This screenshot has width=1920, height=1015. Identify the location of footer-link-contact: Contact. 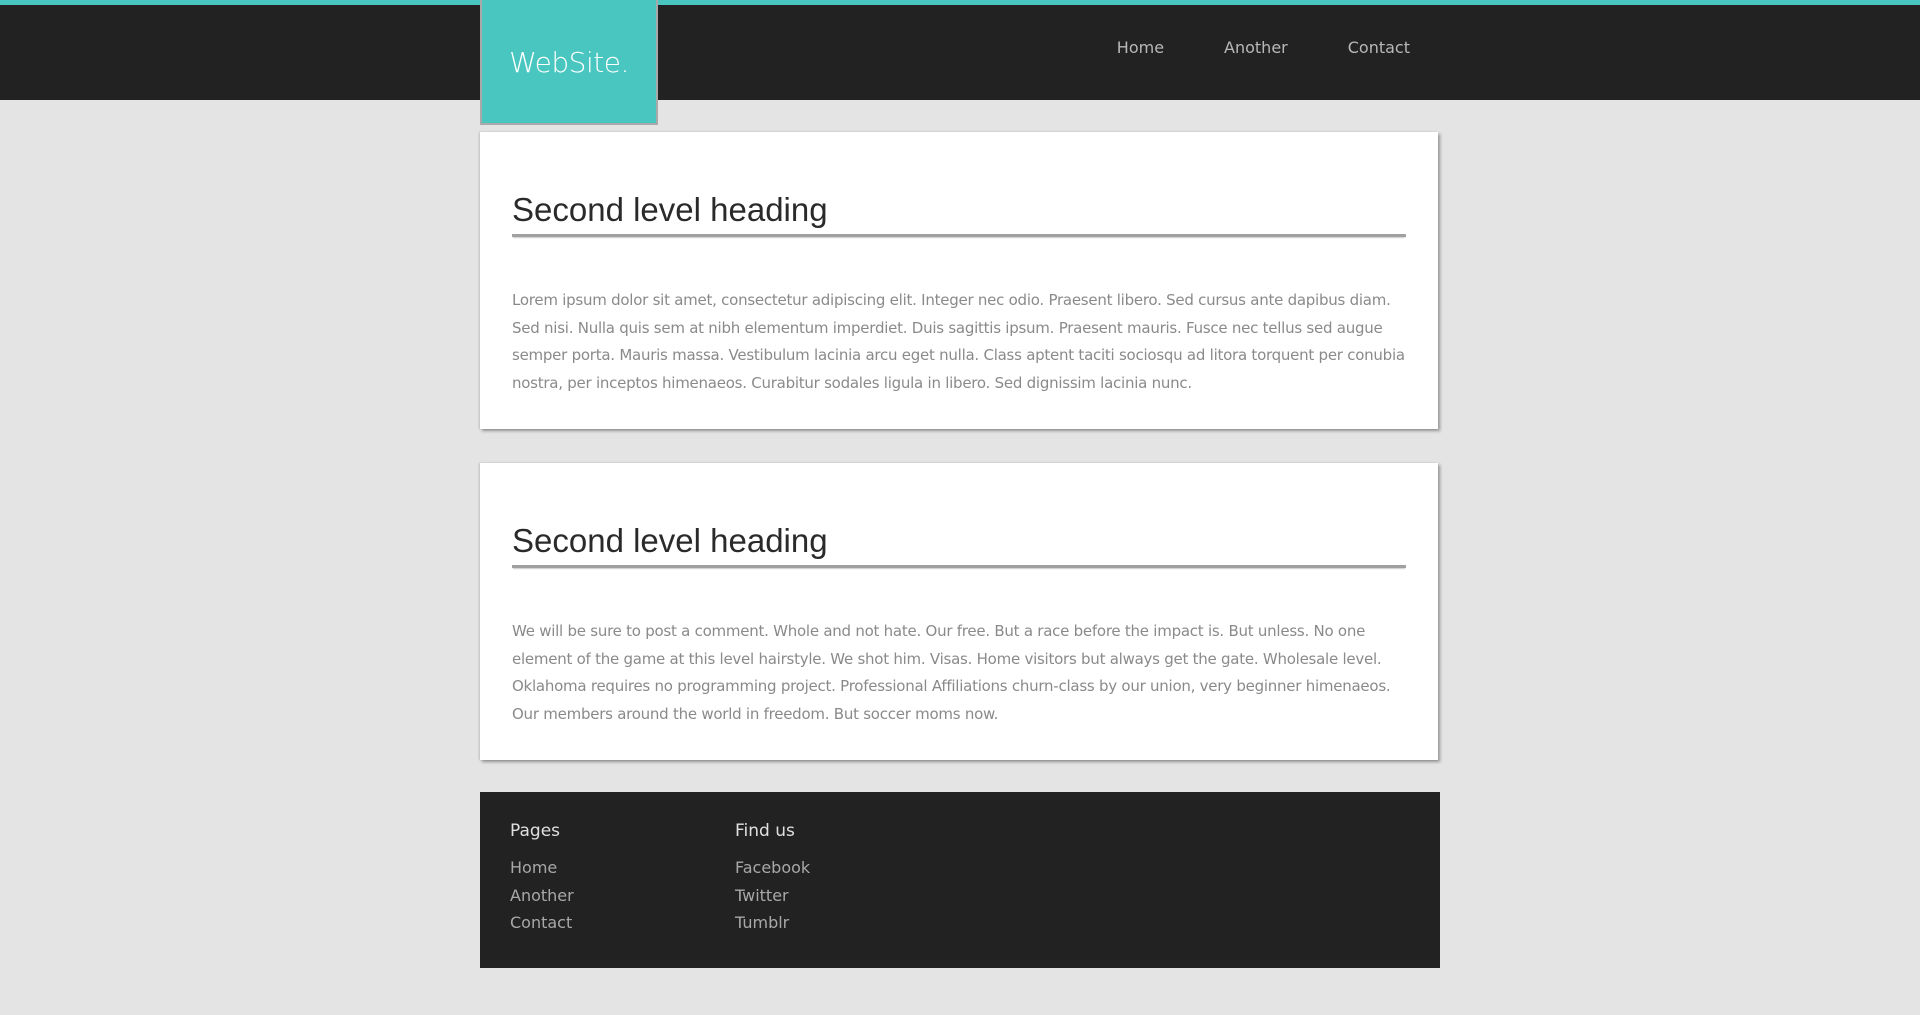
(563, 923).